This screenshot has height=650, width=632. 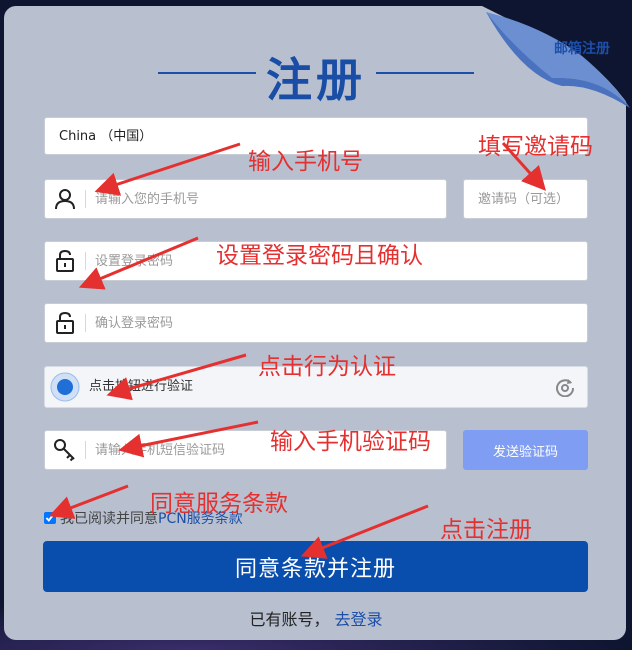 I want to click on page-title: 注册, so click(x=316, y=80).